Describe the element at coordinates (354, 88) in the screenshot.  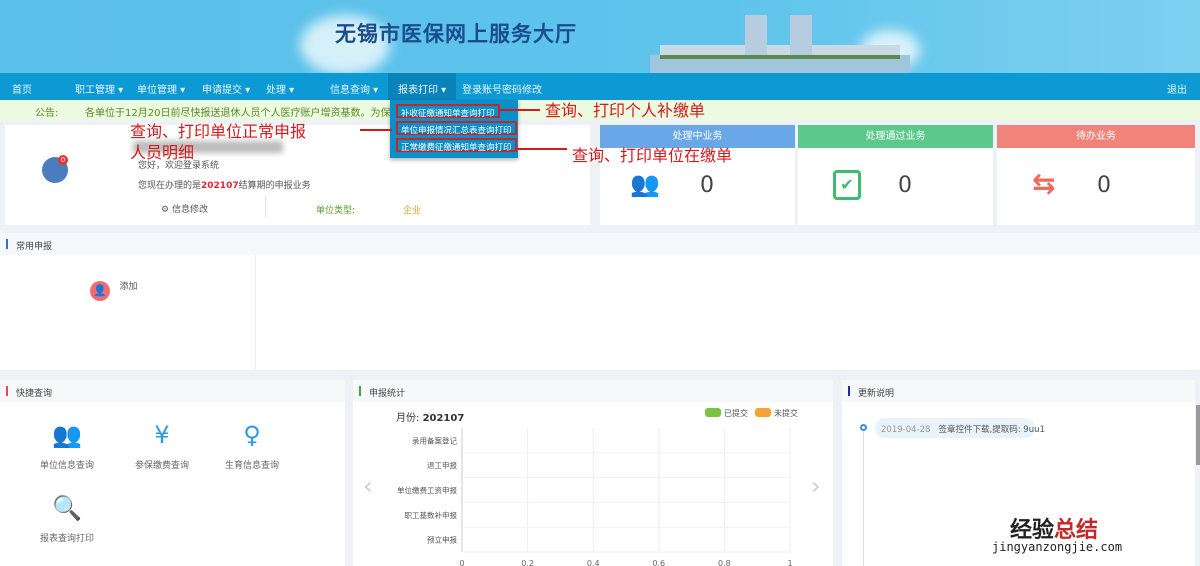
I see `nav-info-query: 信息查询 ▾` at that location.